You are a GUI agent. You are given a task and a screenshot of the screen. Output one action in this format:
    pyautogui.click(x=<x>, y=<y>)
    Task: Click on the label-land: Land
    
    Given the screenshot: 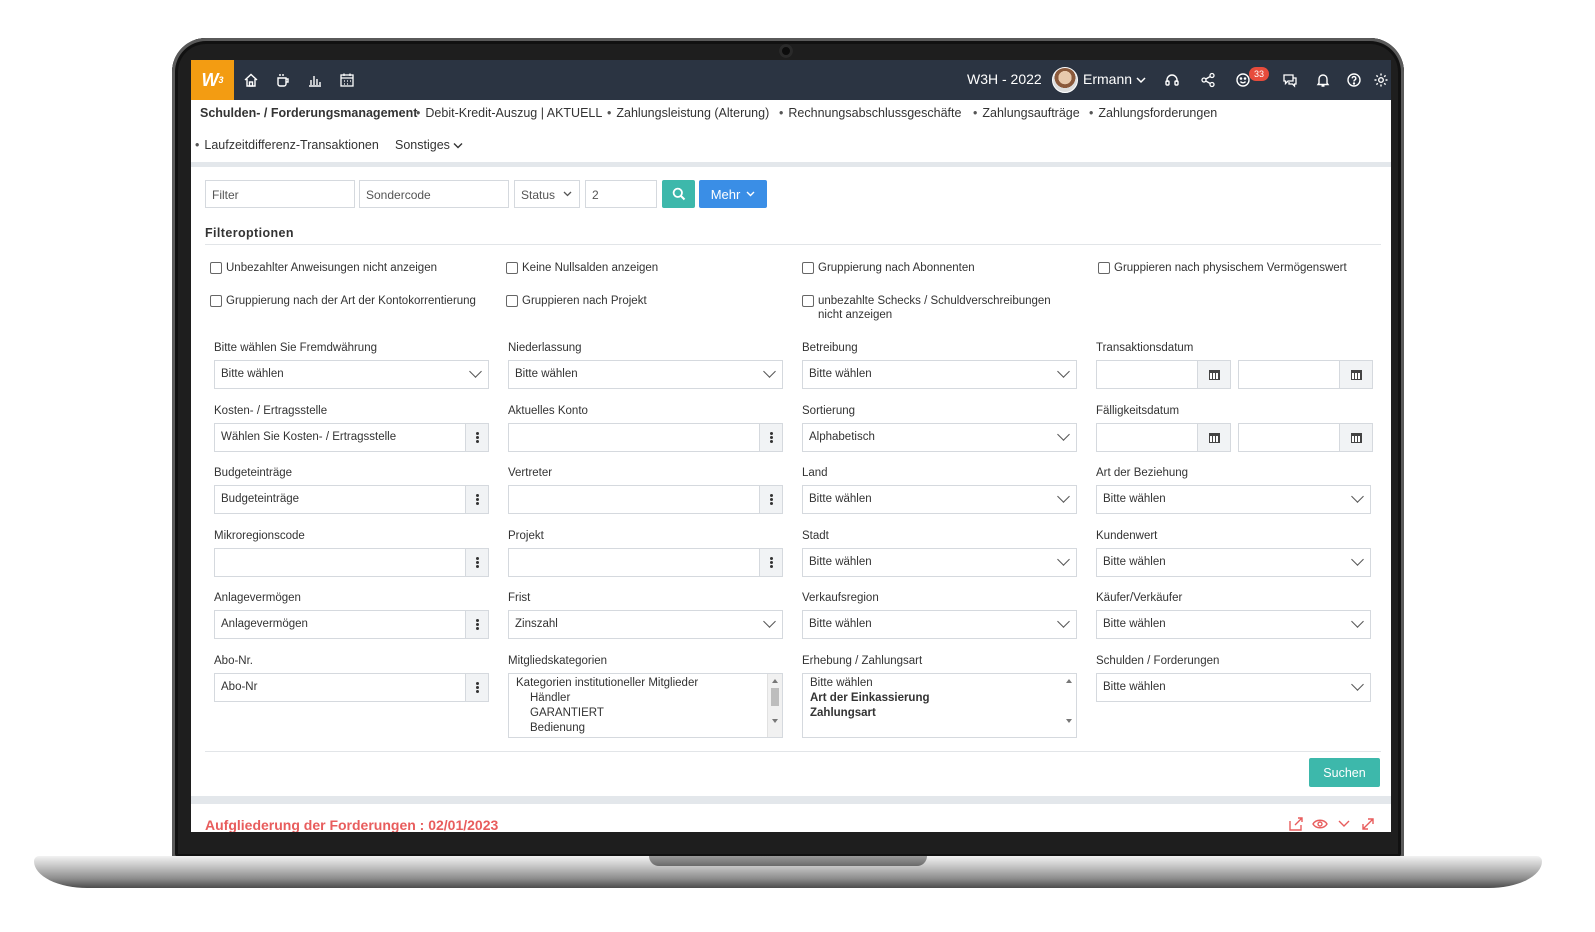 What is the action you would take?
    pyautogui.click(x=815, y=473)
    